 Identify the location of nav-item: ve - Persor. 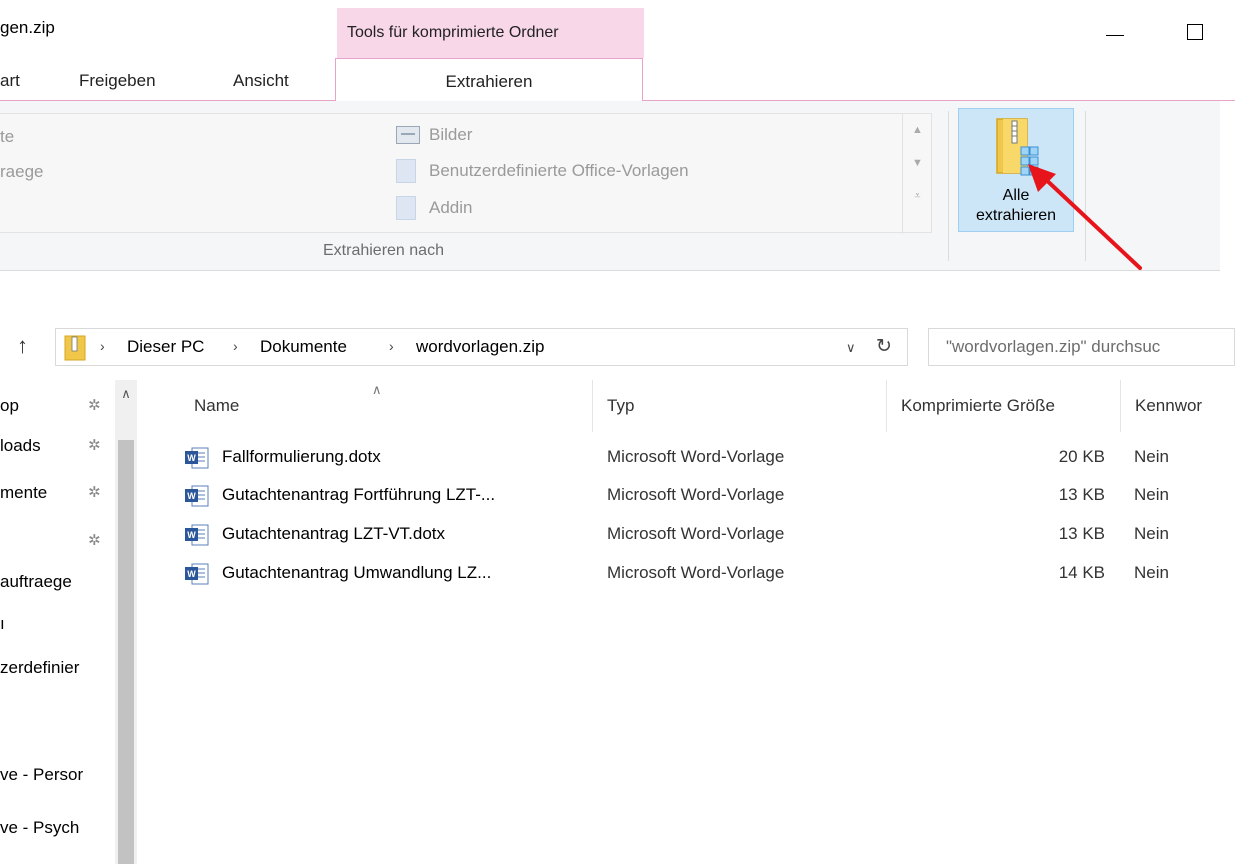
(41, 775).